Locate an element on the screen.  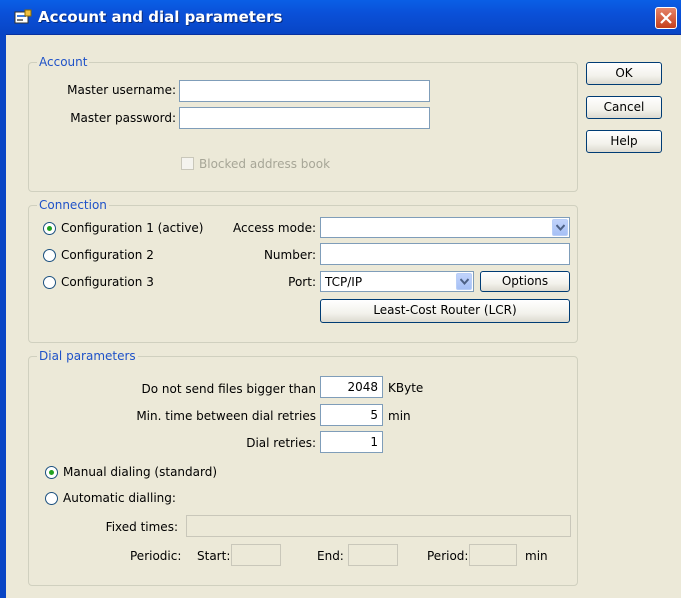
number-field is located at coordinates (445, 254).